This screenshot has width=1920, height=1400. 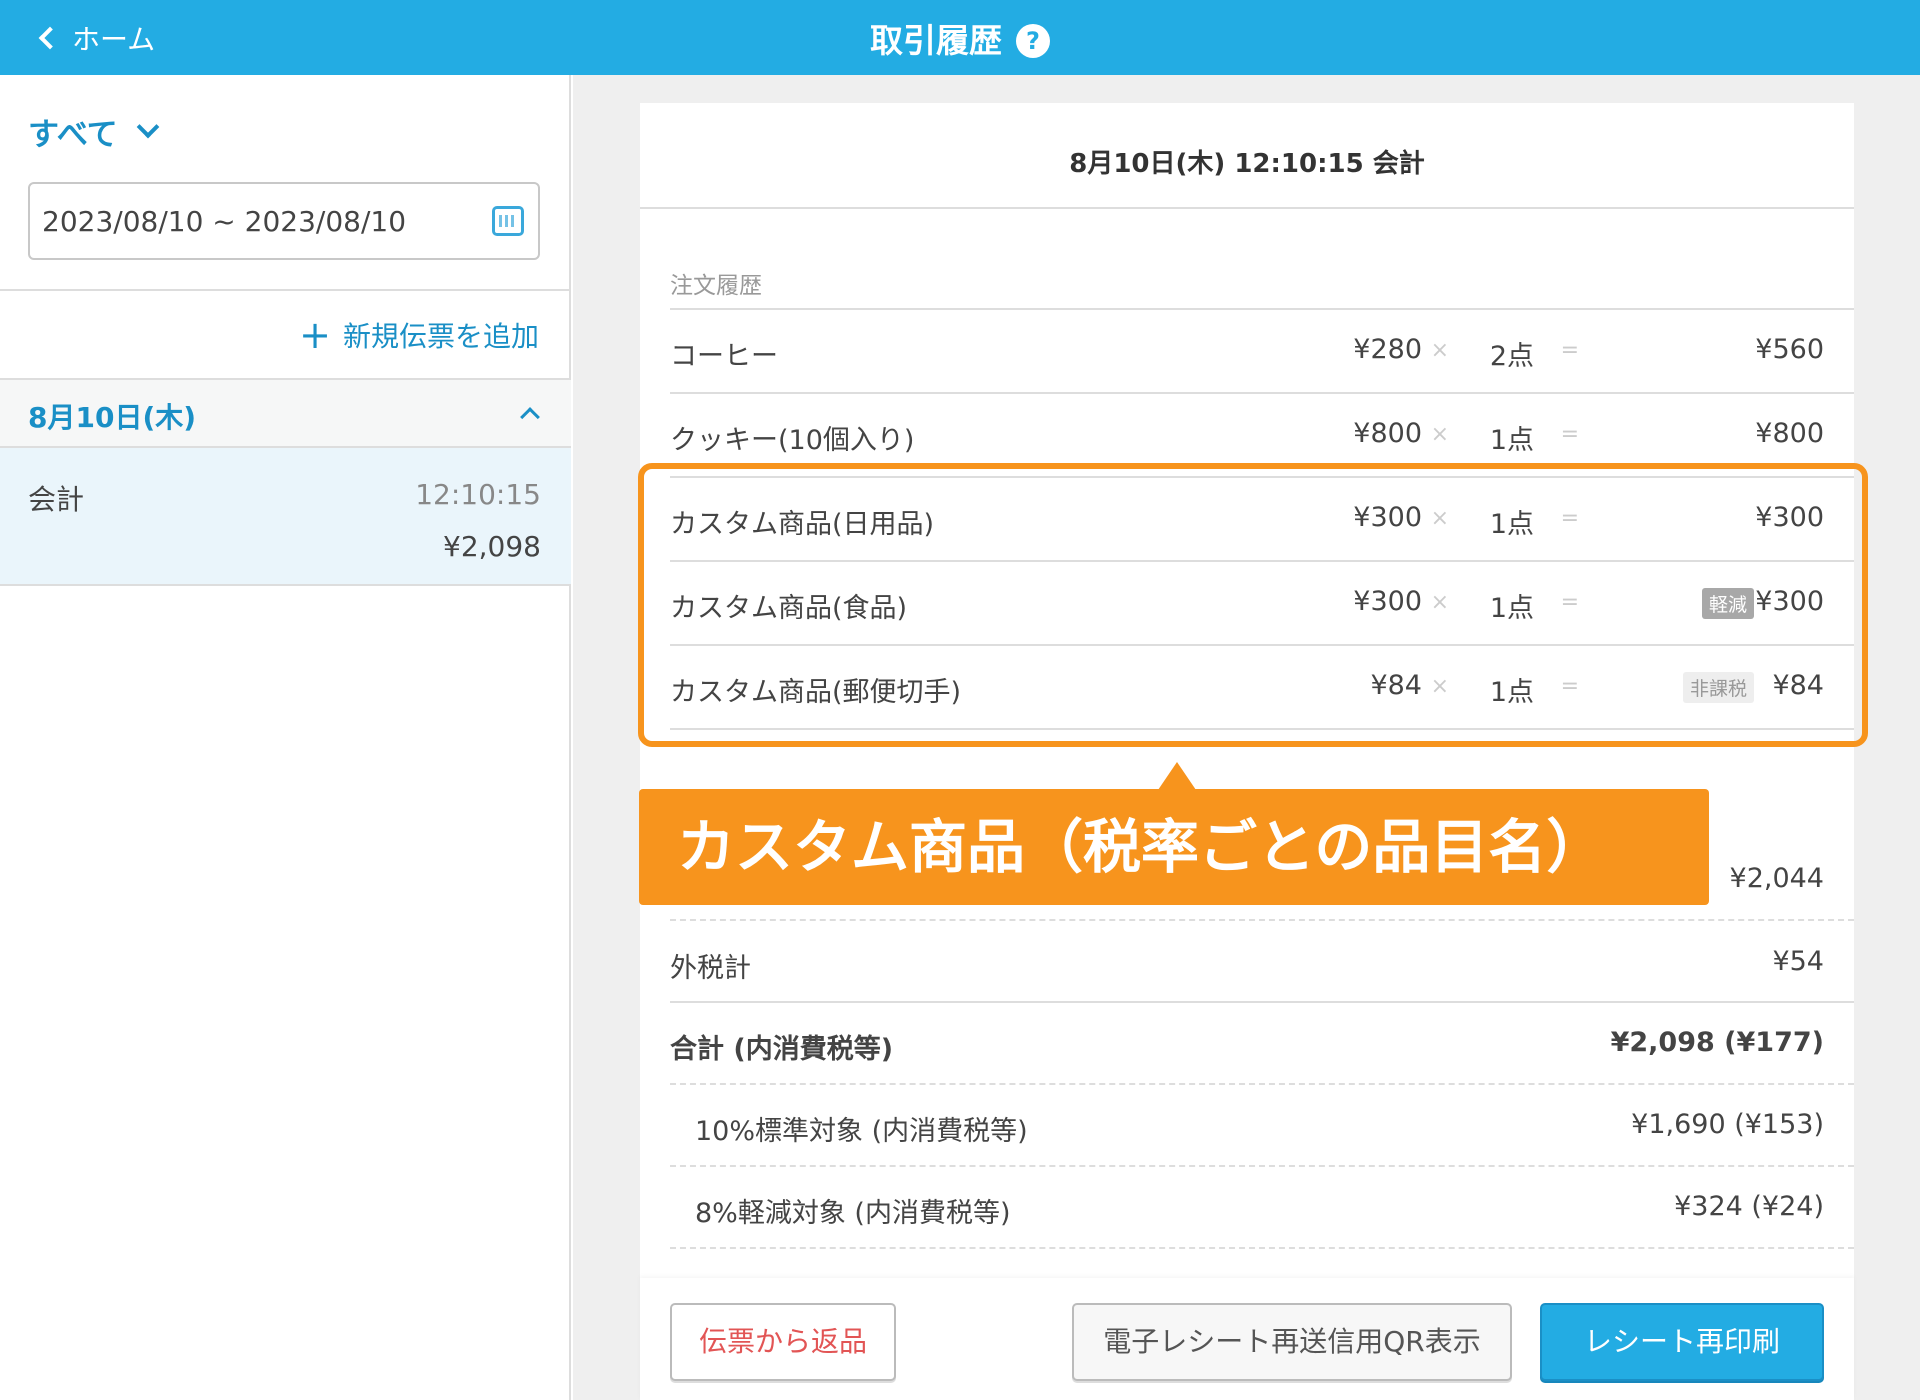 What do you see at coordinates (492, 546) in the screenshot?
I see `transaction-amount: ¥2,098` at bounding box center [492, 546].